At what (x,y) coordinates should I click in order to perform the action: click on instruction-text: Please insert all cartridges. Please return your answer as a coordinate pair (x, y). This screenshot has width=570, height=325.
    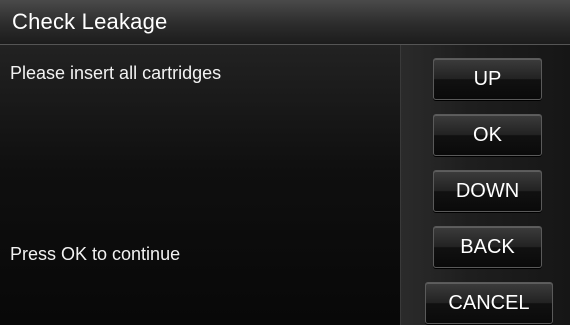
    Looking at the image, I should click on (116, 73).